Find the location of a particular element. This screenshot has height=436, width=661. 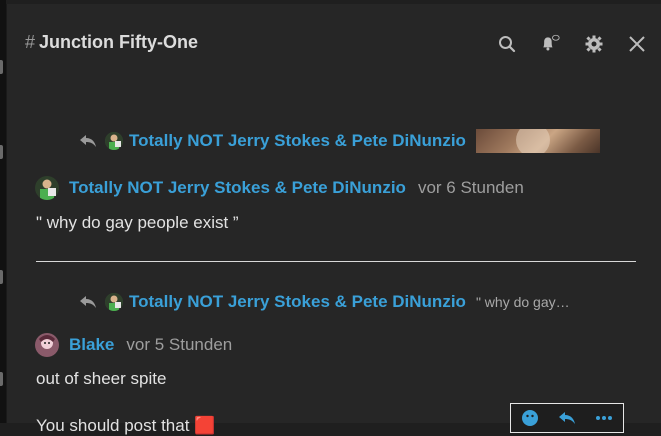

message-text: You should post that 🟥 is located at coordinates (126, 425).